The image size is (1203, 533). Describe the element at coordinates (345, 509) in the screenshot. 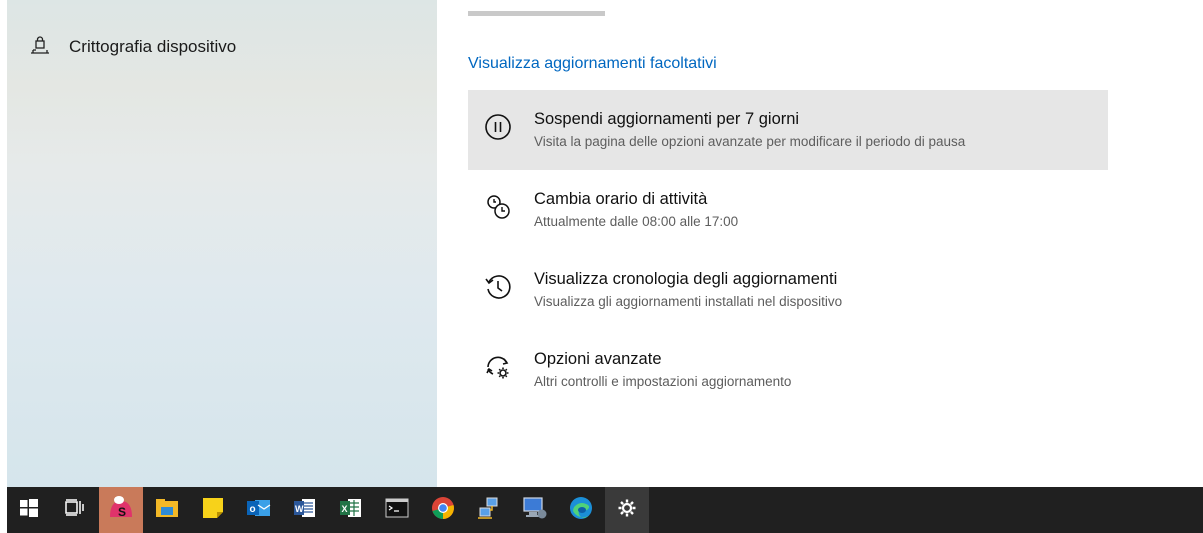

I see `svg-text: X` at that location.